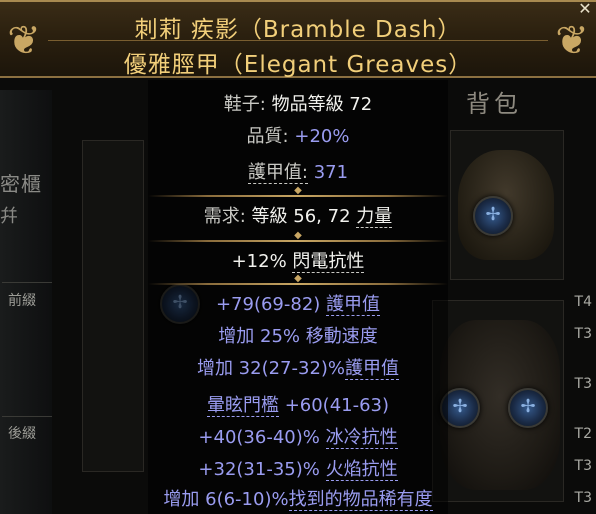  I want to click on explicit-mod: 增加 25% 移動速度, so click(298, 336).